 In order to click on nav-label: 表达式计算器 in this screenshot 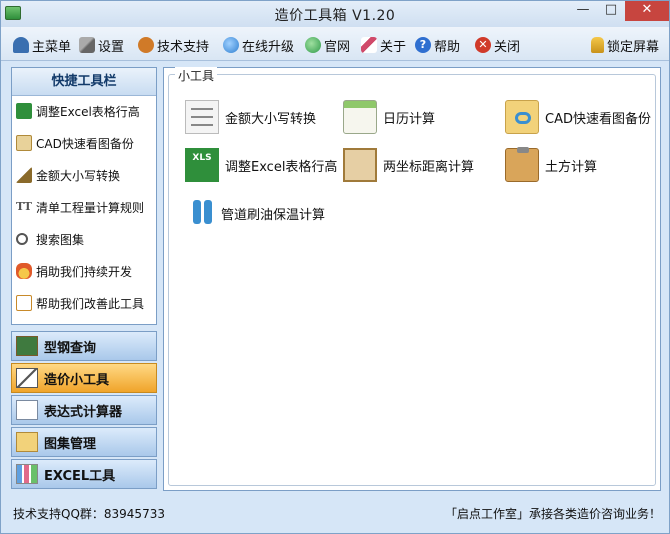, I will do `click(83, 412)`.